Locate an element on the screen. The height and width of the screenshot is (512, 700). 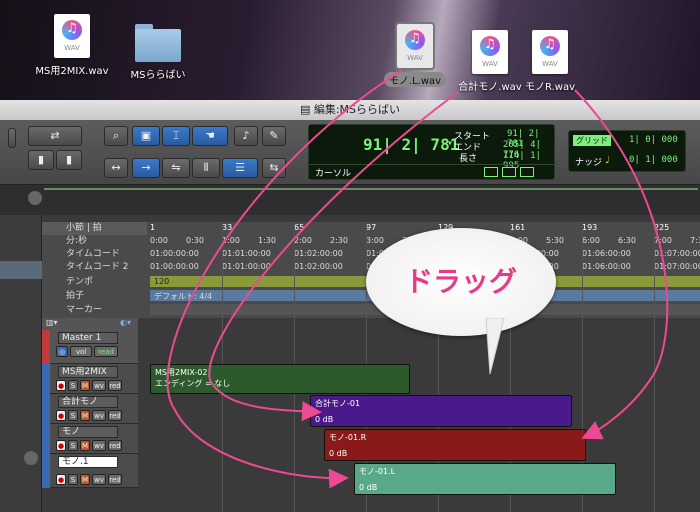
clip-mono-r: モノ-01.R 0 dB is located at coordinates (455, 445).